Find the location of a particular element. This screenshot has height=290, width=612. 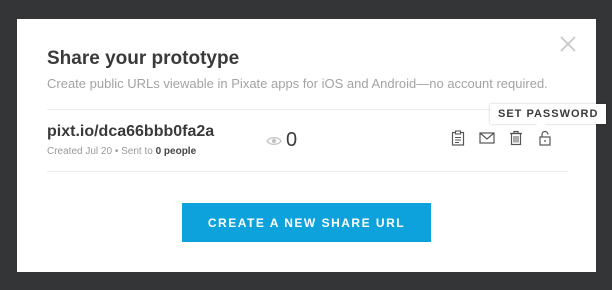

trash-icon is located at coordinates (516, 138).